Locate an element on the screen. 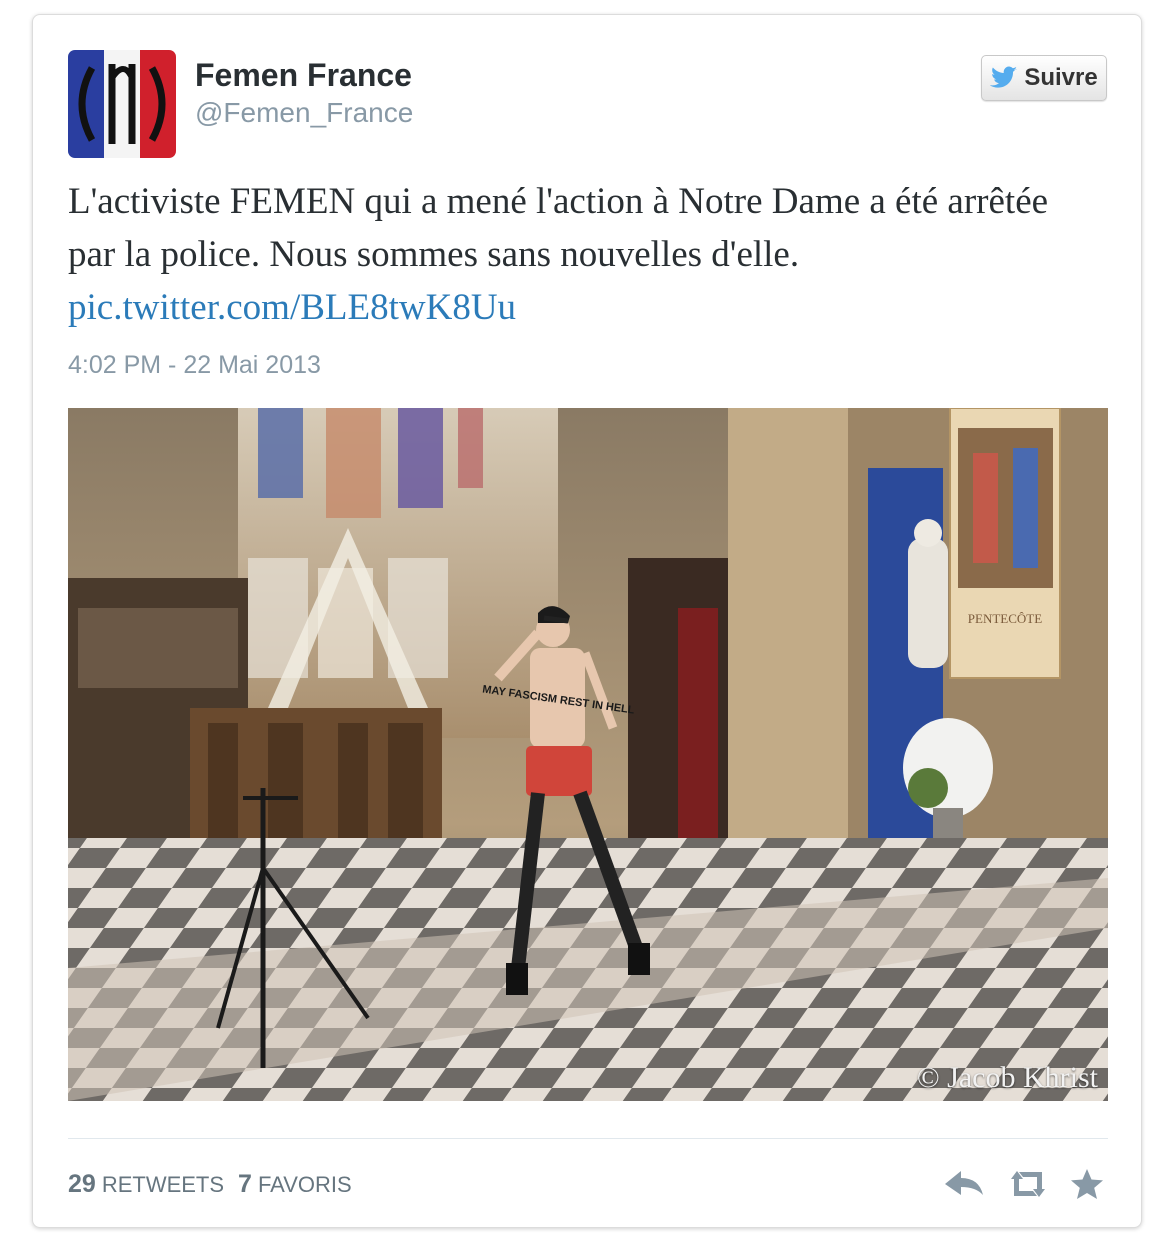  retweets-count: 29 is located at coordinates (82, 1184).